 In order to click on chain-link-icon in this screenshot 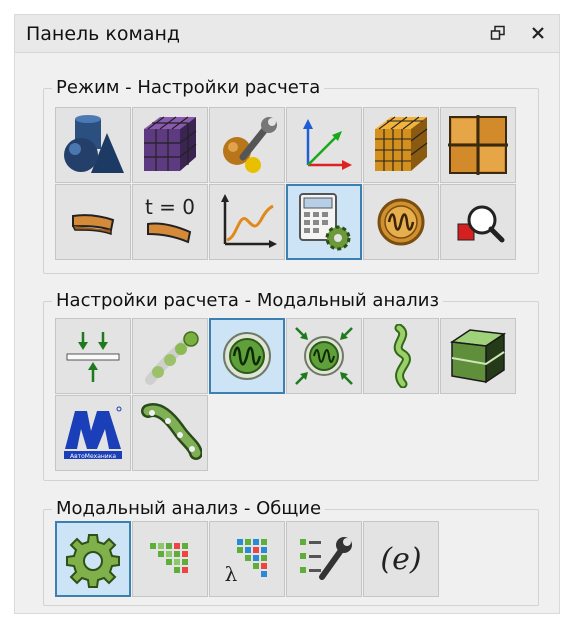, I will do `click(171, 431)`.